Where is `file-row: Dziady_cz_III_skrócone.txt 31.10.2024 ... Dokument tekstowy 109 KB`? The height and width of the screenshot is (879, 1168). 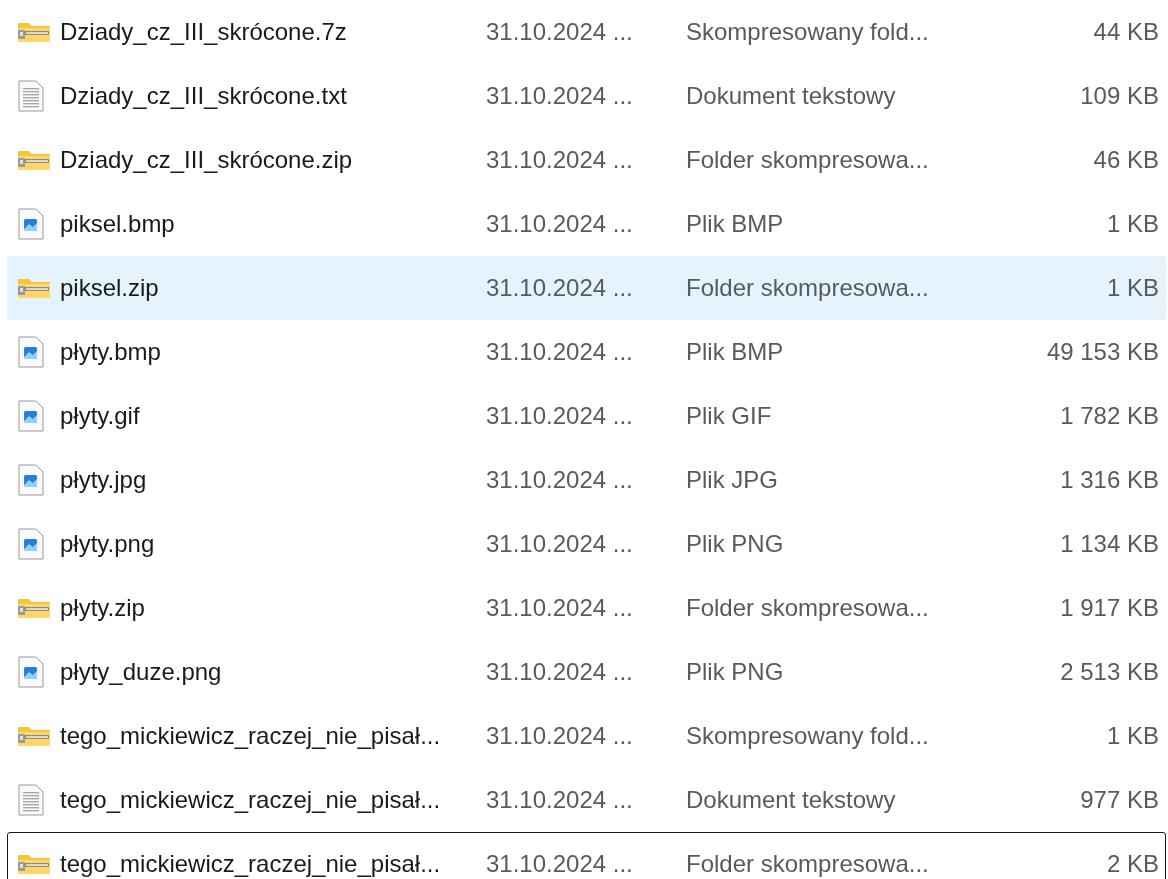
file-row: Dziady_cz_III_skrócone.txt 31.10.2024 ... Dokument tekstowy 109 KB is located at coordinates (586, 96).